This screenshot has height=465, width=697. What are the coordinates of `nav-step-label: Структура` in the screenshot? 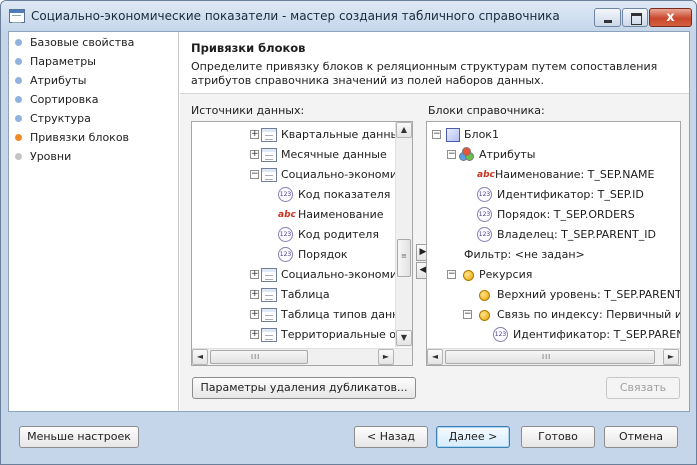 It's located at (60, 118).